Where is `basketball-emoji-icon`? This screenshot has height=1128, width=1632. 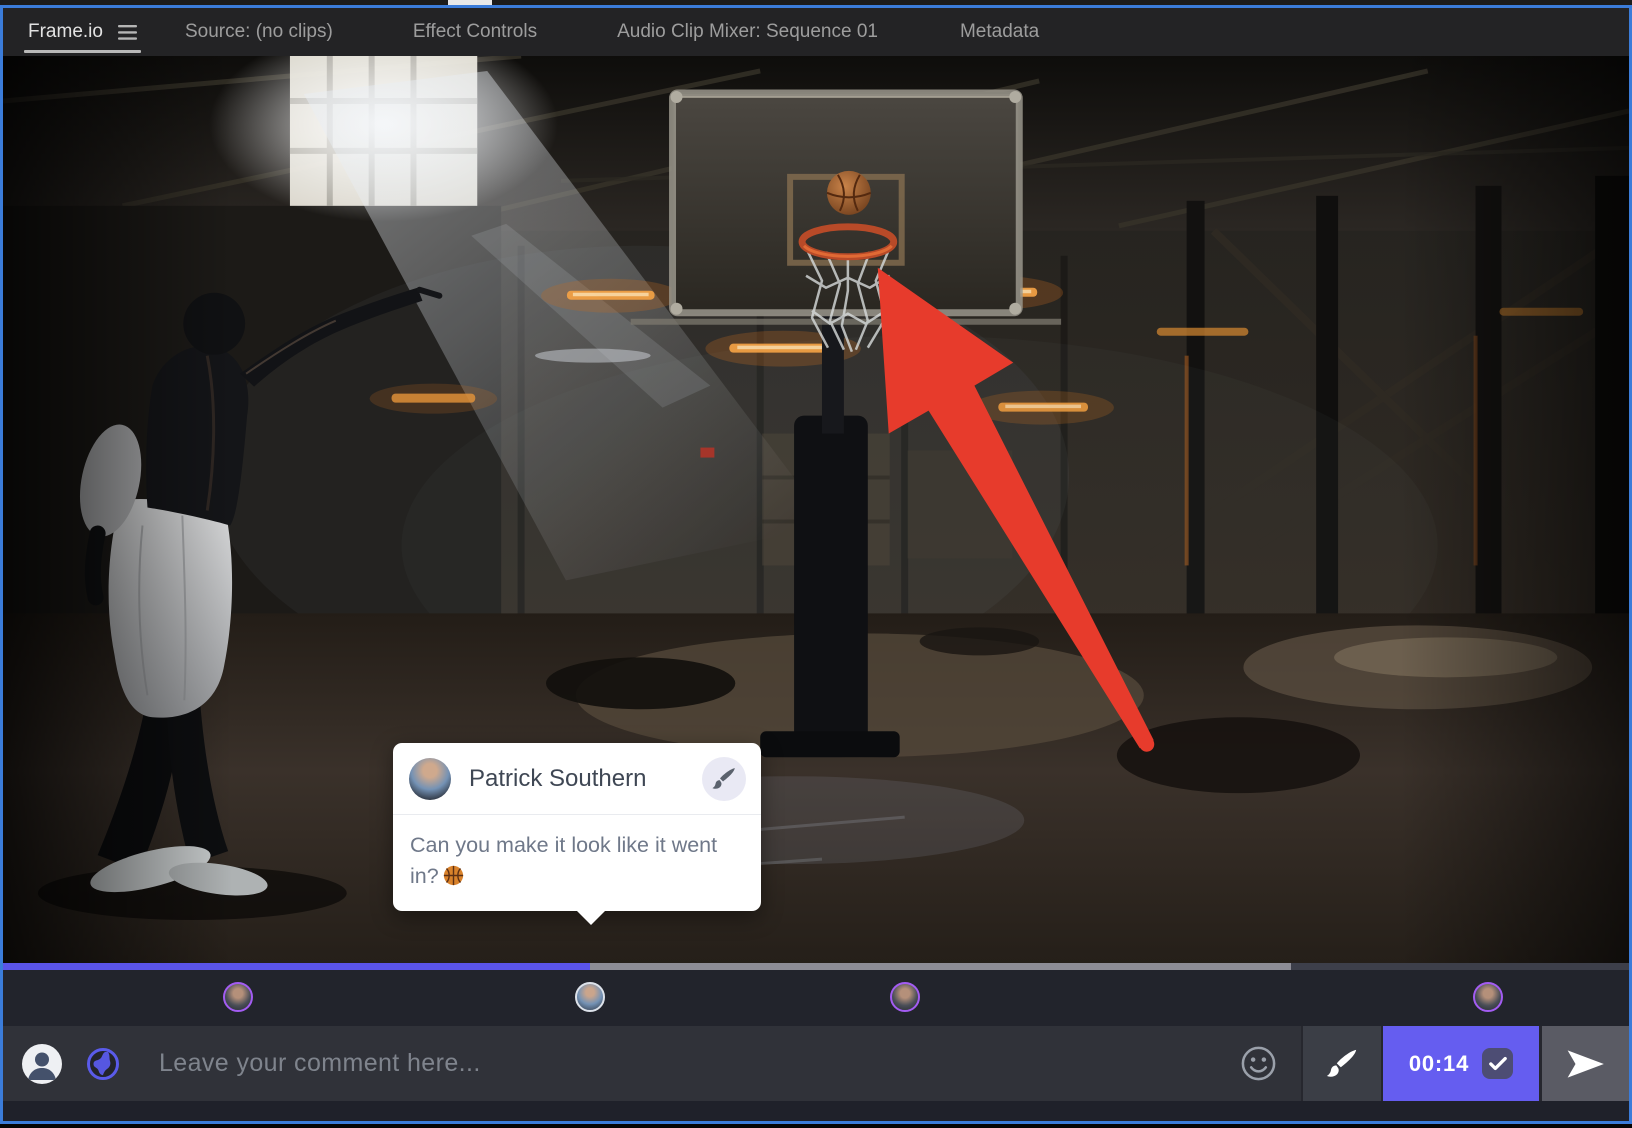 basketball-emoji-icon is located at coordinates (453, 874).